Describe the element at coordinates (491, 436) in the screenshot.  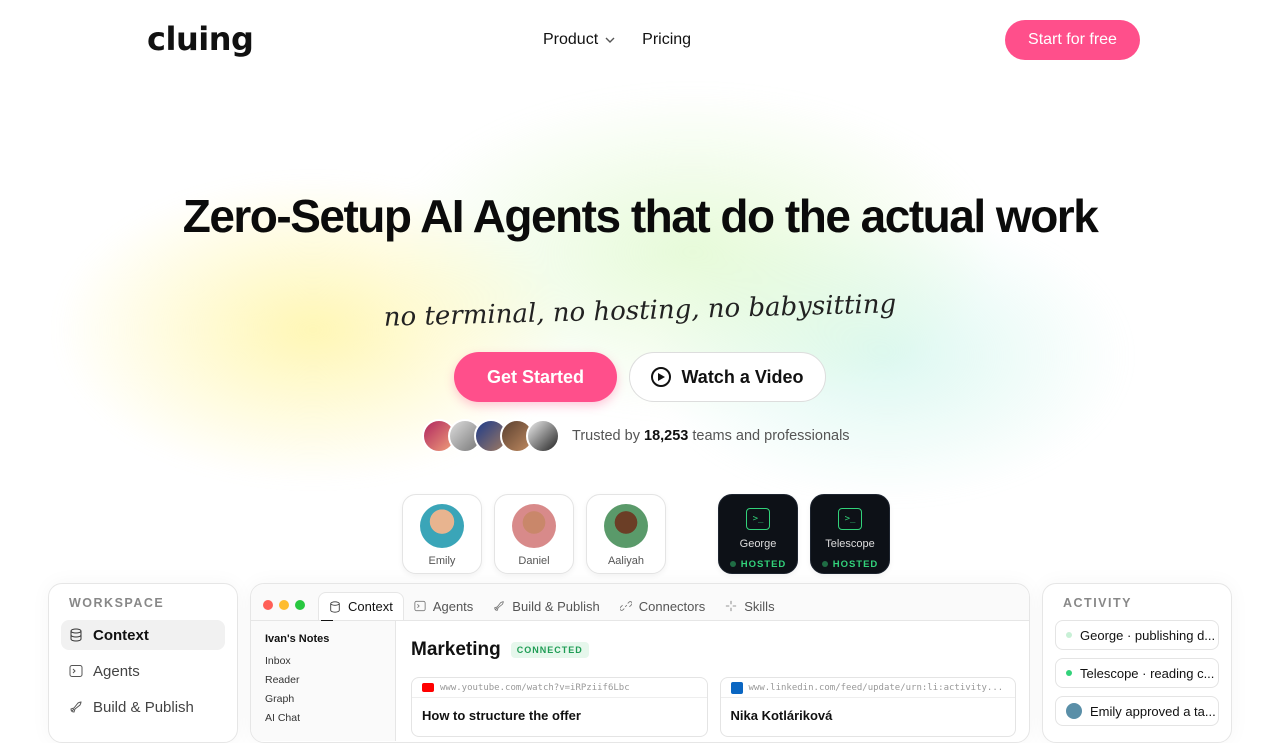
I see `avatar-stack` at that location.